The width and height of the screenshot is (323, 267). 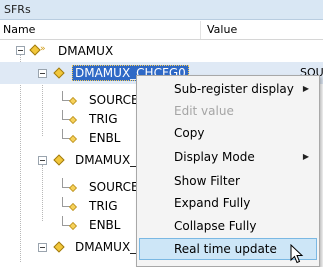 I want to click on menu-item-label: Sub-register display, so click(x=234, y=89).